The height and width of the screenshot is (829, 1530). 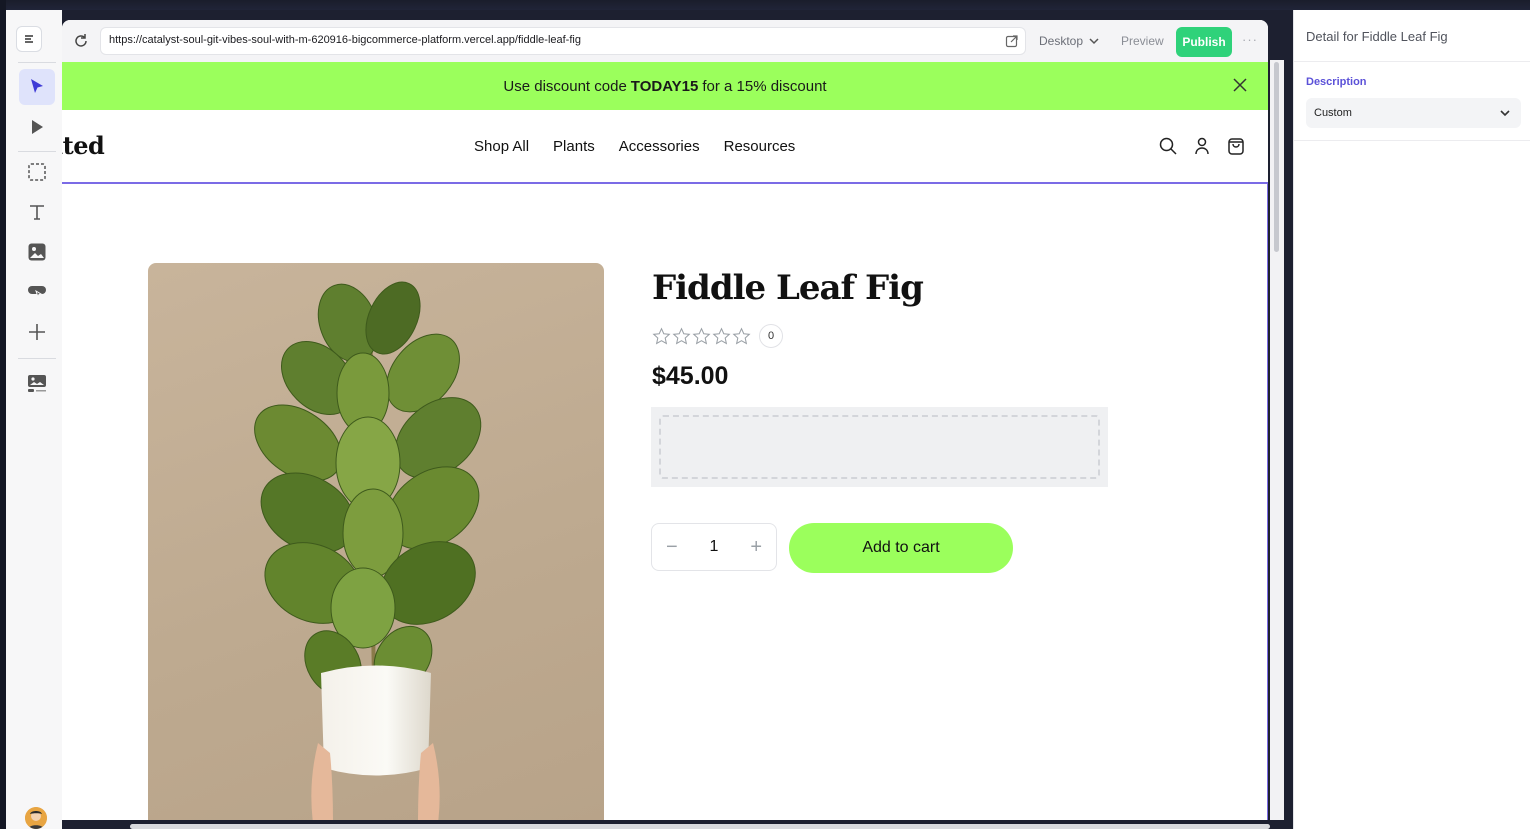 I want to click on image-icon, so click(x=37, y=252).